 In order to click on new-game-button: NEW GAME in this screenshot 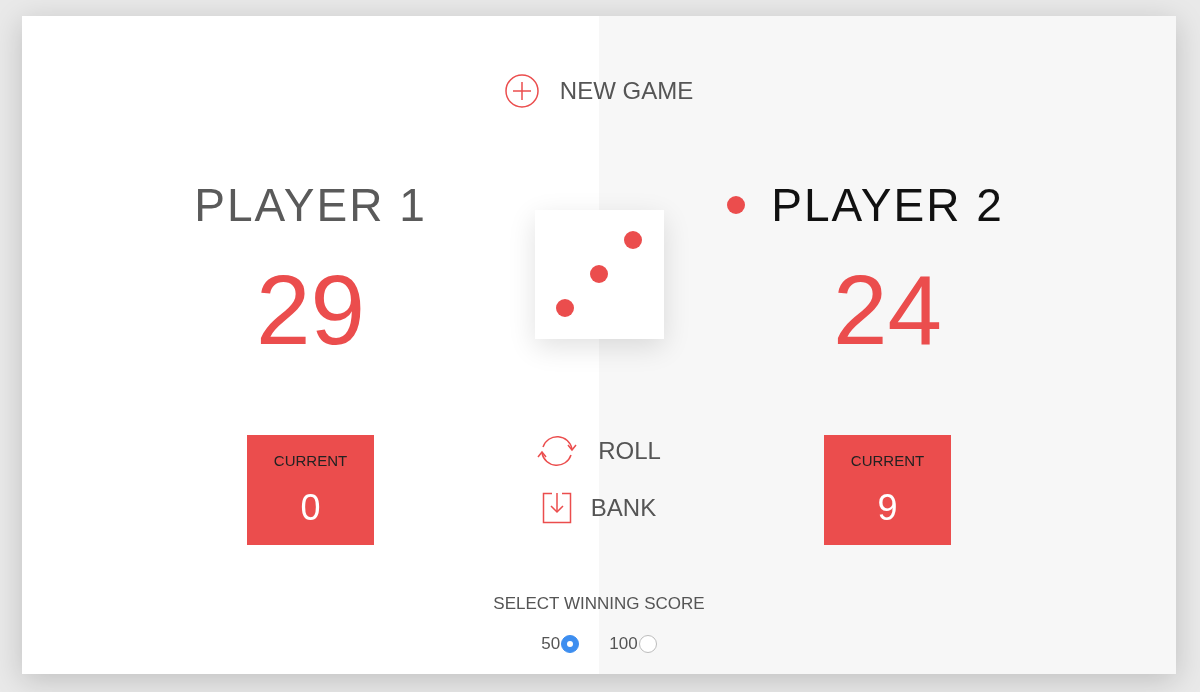, I will do `click(599, 91)`.